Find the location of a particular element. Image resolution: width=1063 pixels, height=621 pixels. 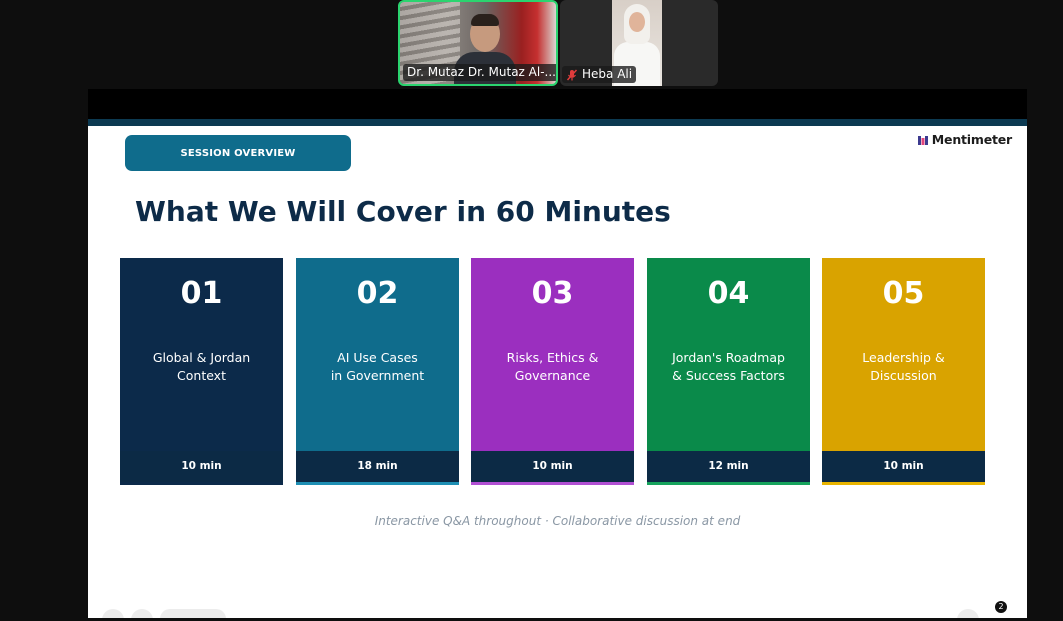

card-number: 02 is located at coordinates (377, 293).